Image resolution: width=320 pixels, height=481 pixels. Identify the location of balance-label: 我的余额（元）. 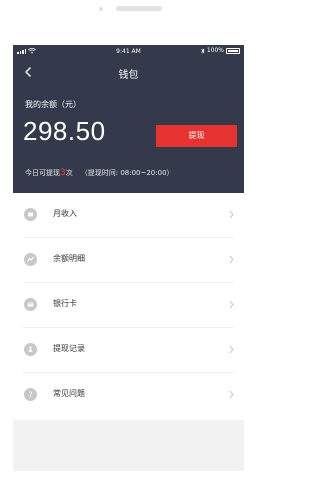
(53, 104).